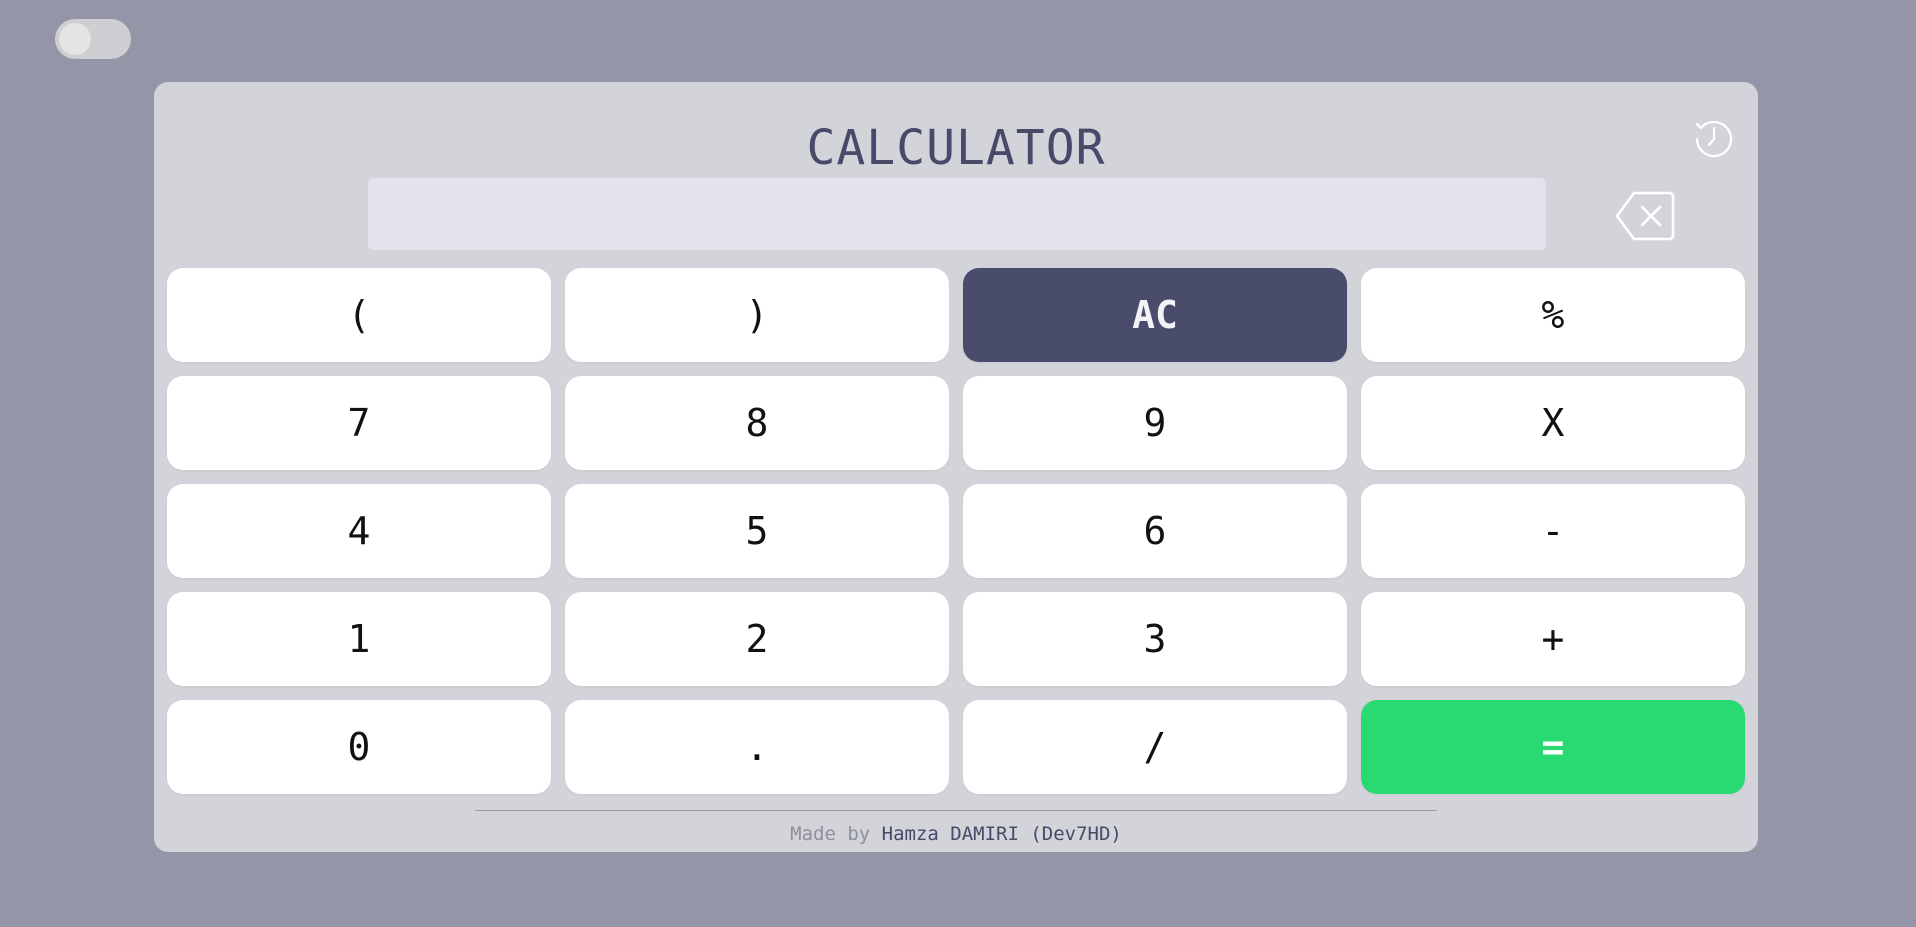 Image resolution: width=1916 pixels, height=927 pixels. What do you see at coordinates (830, 834) in the screenshot?
I see `footer-made-by: Made by` at bounding box center [830, 834].